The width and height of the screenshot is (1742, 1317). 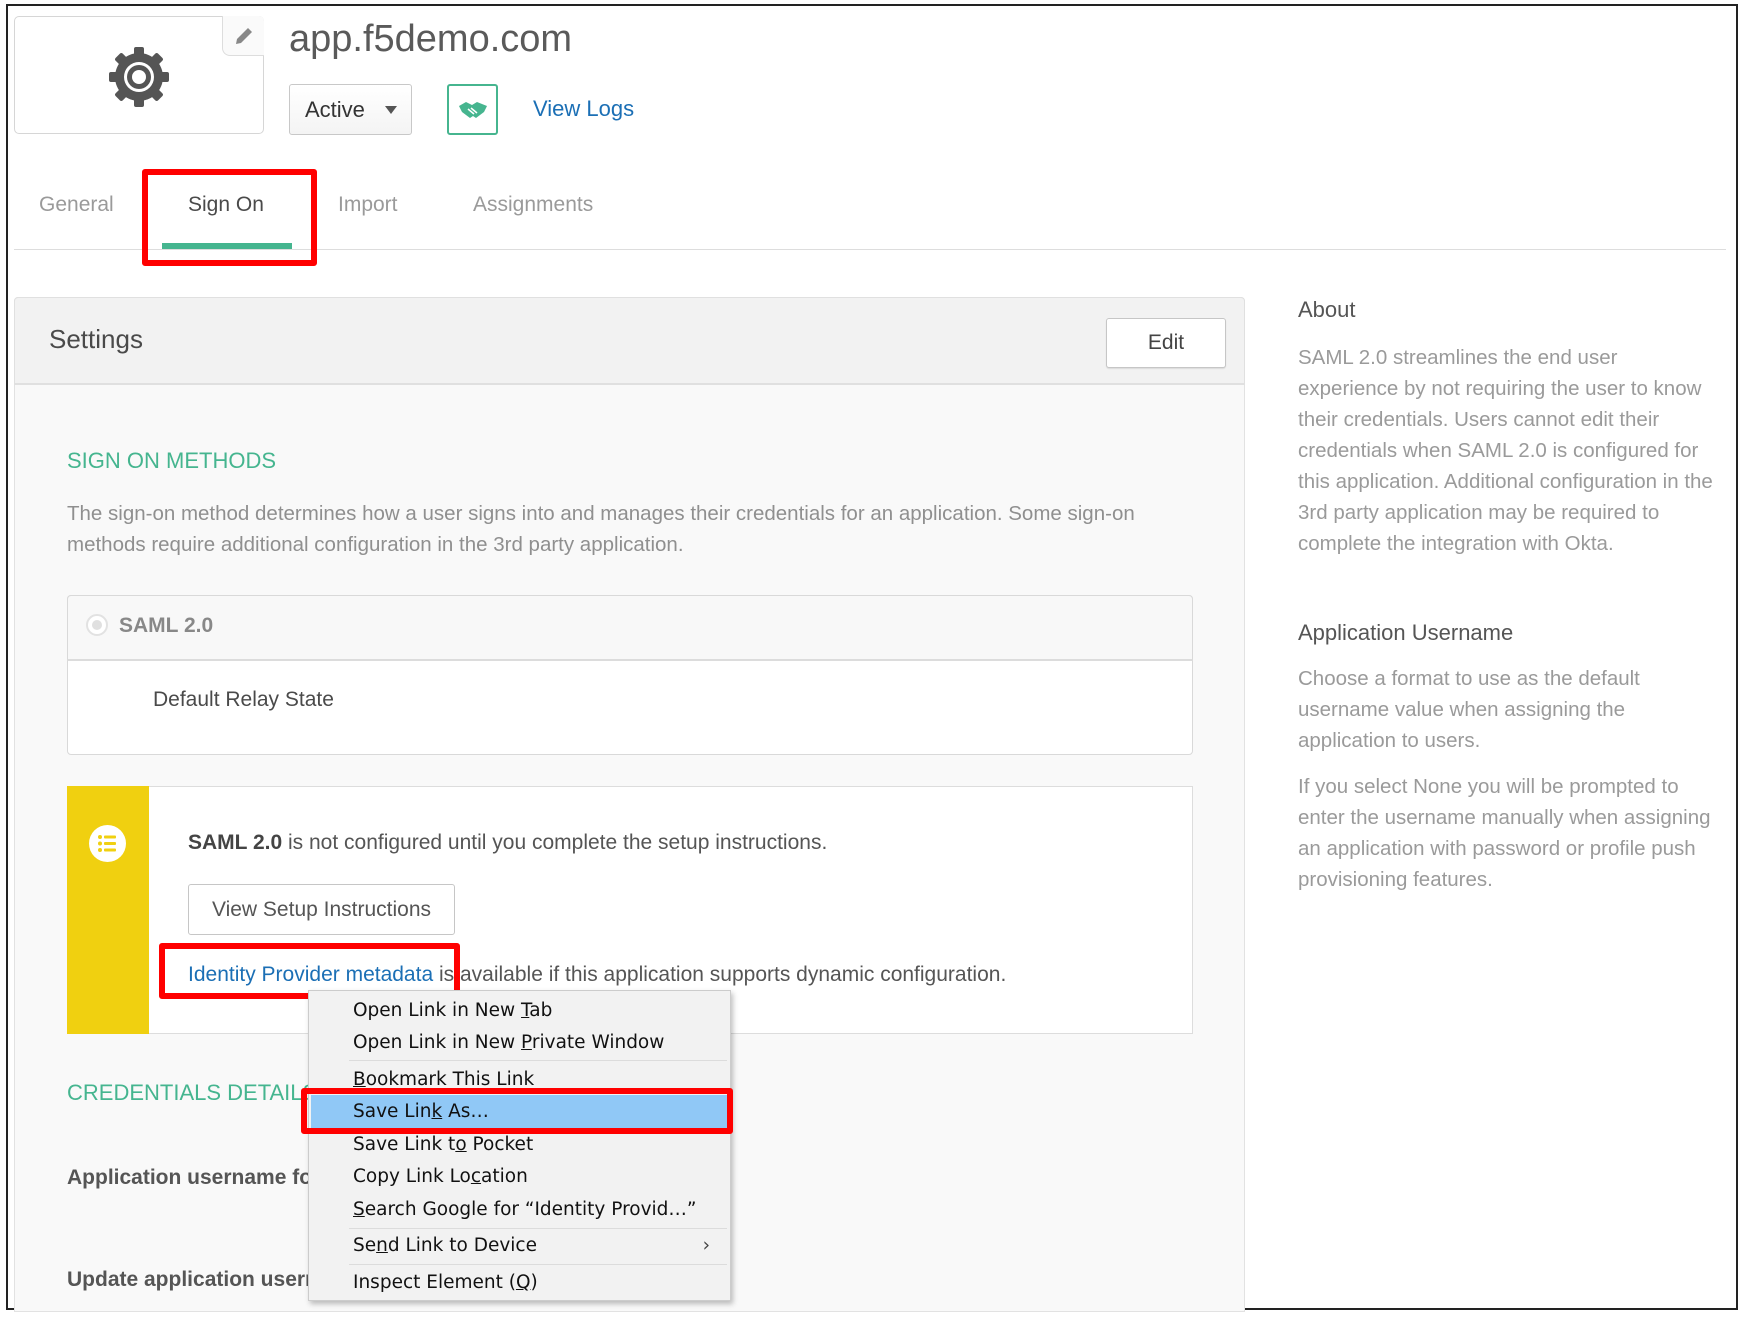 I want to click on menu-item-send-to-device: Send Link to Device ›, so click(x=519, y=1245).